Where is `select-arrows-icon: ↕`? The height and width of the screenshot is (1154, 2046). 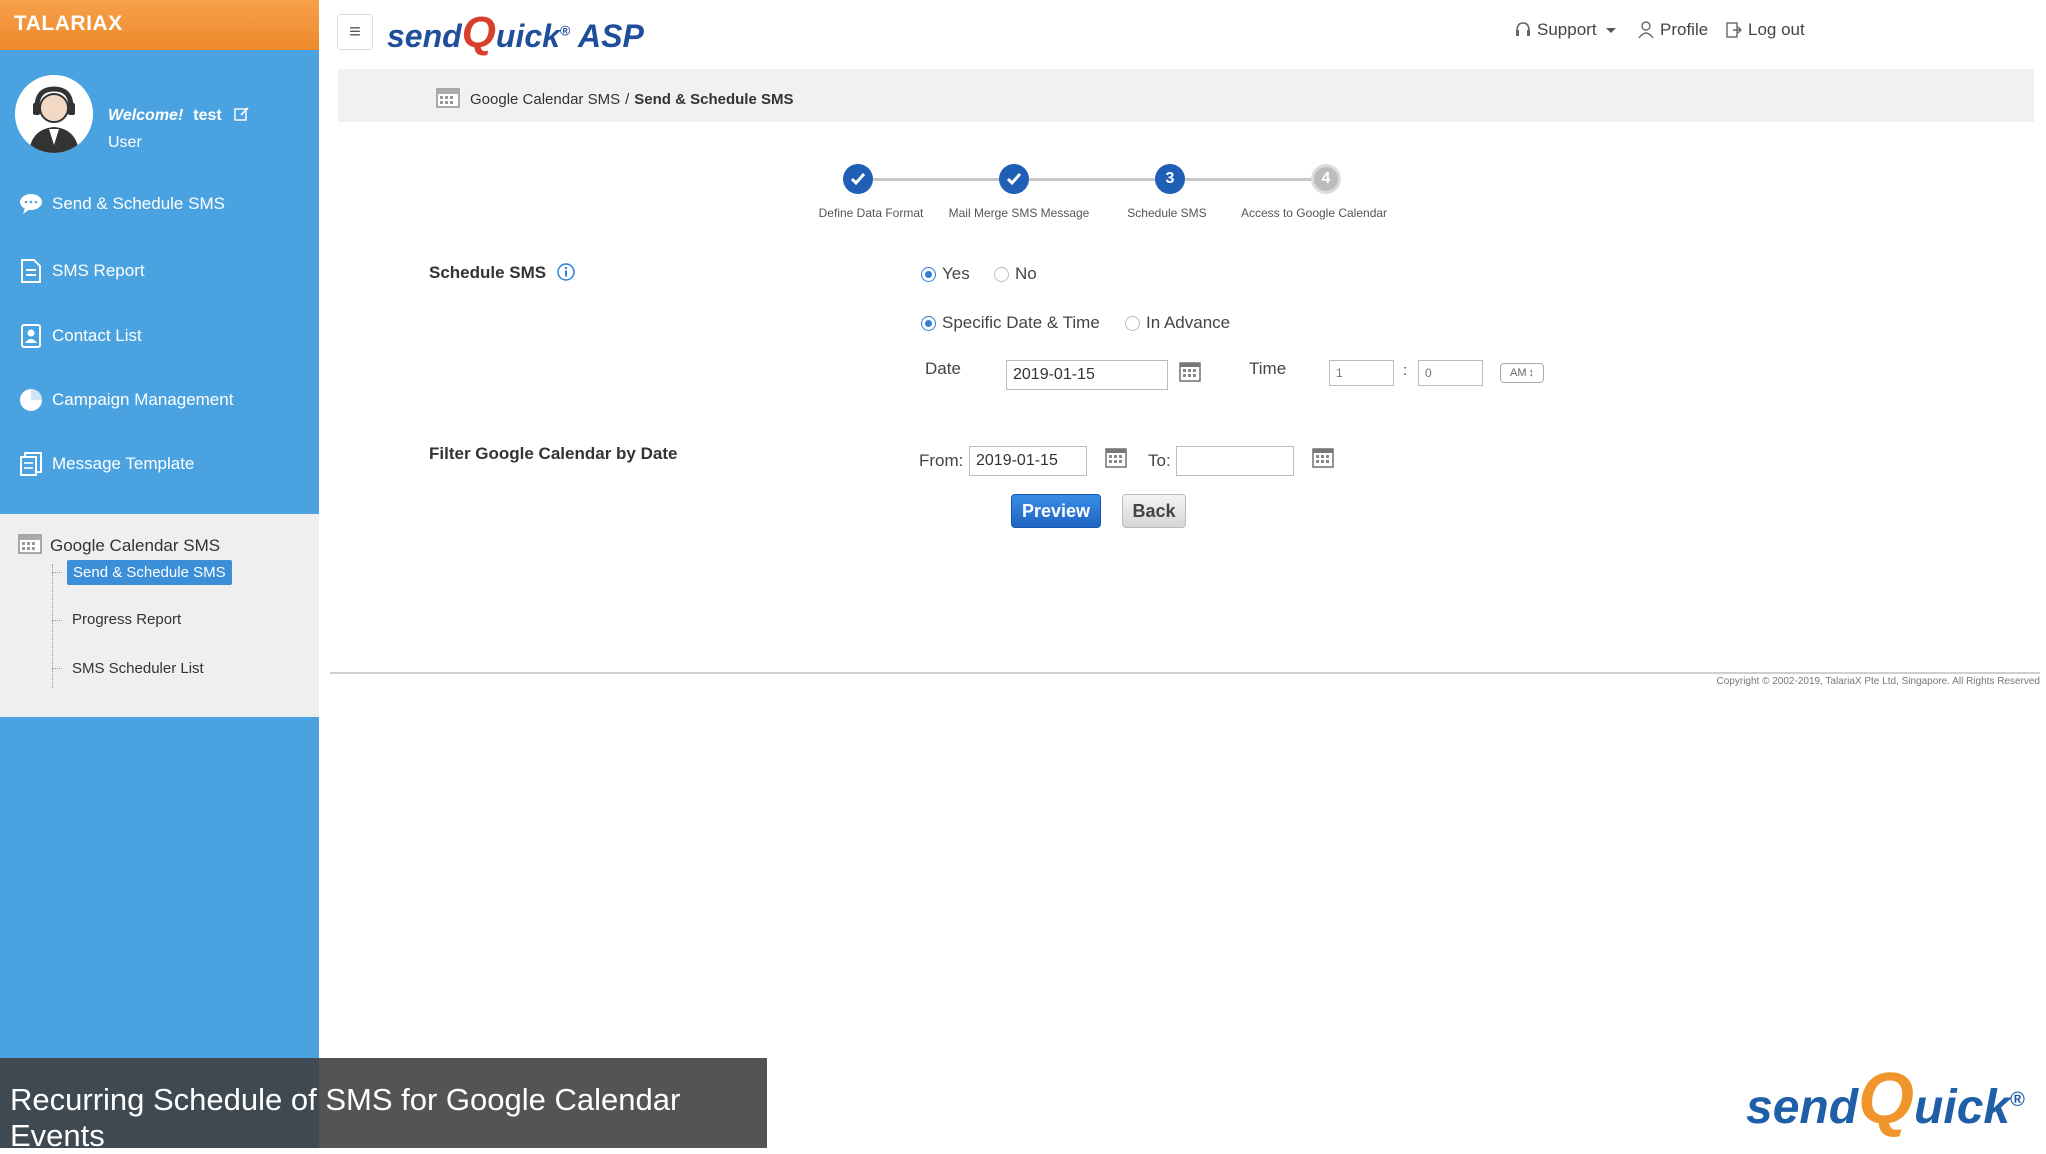 select-arrows-icon: ↕ is located at coordinates (1531, 373).